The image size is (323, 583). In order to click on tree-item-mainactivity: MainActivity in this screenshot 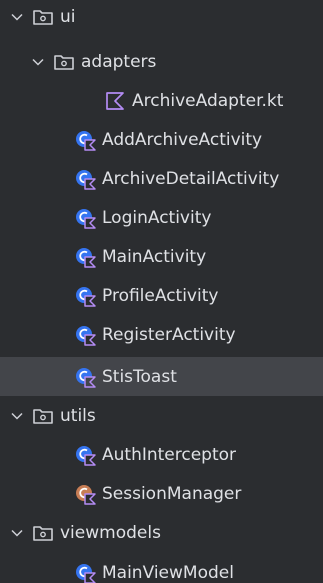, I will do `click(161, 256)`.